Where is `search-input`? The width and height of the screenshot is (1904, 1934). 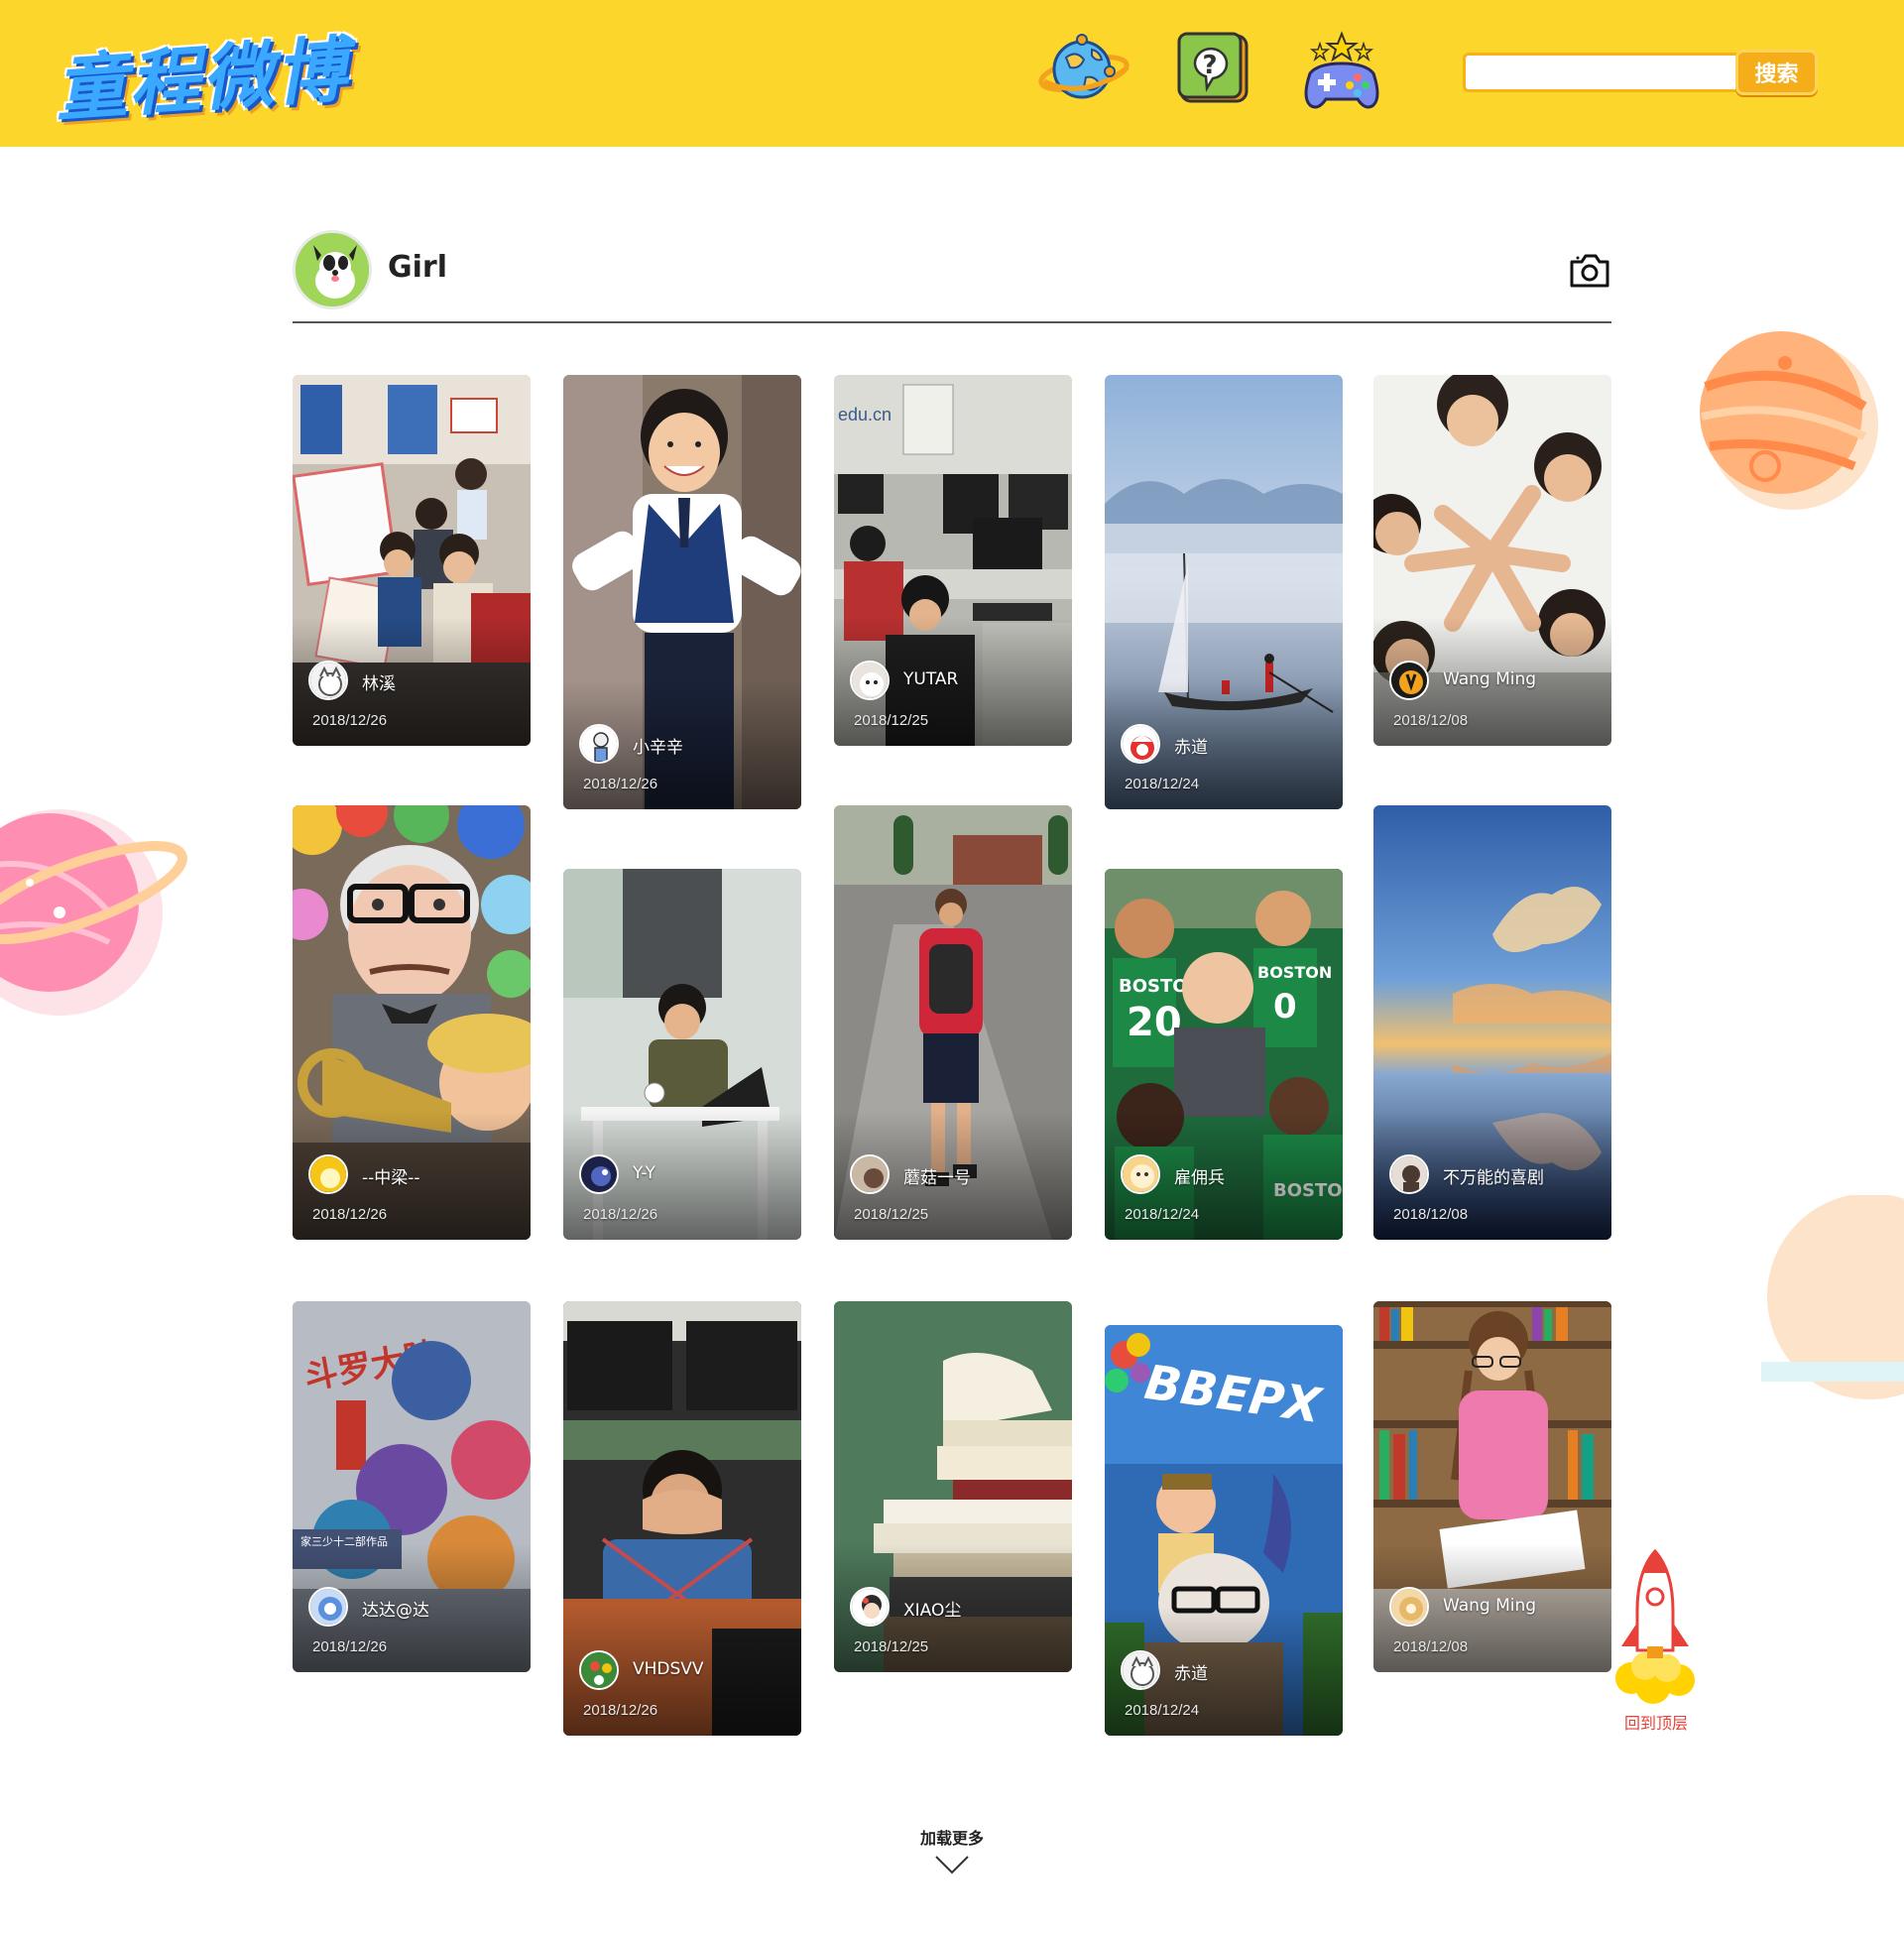 search-input is located at coordinates (1600, 72).